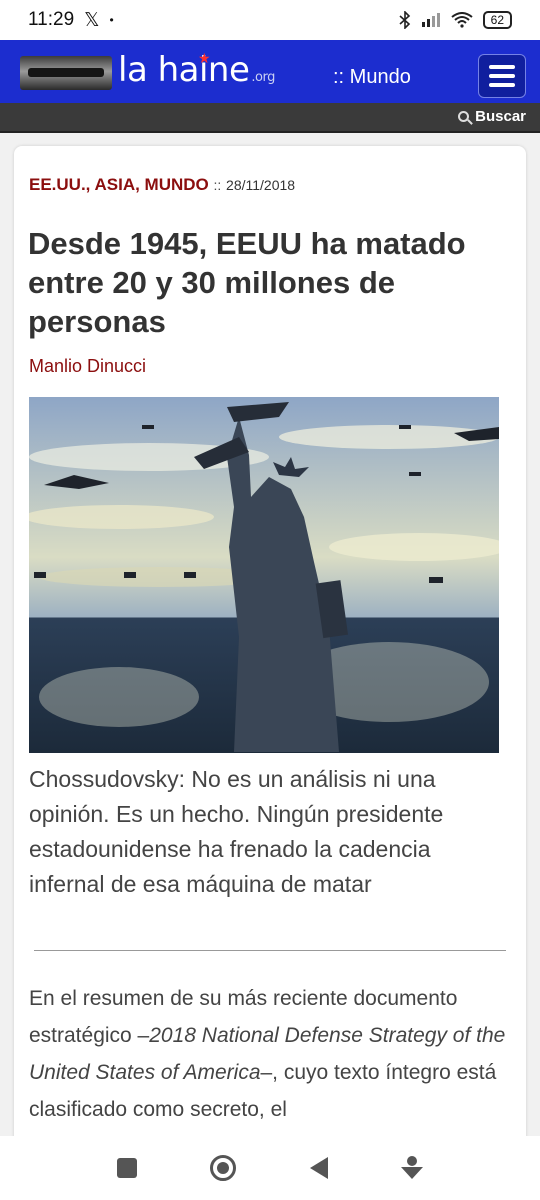  Describe the element at coordinates (66, 73) in the screenshot. I see `logo-image` at that location.